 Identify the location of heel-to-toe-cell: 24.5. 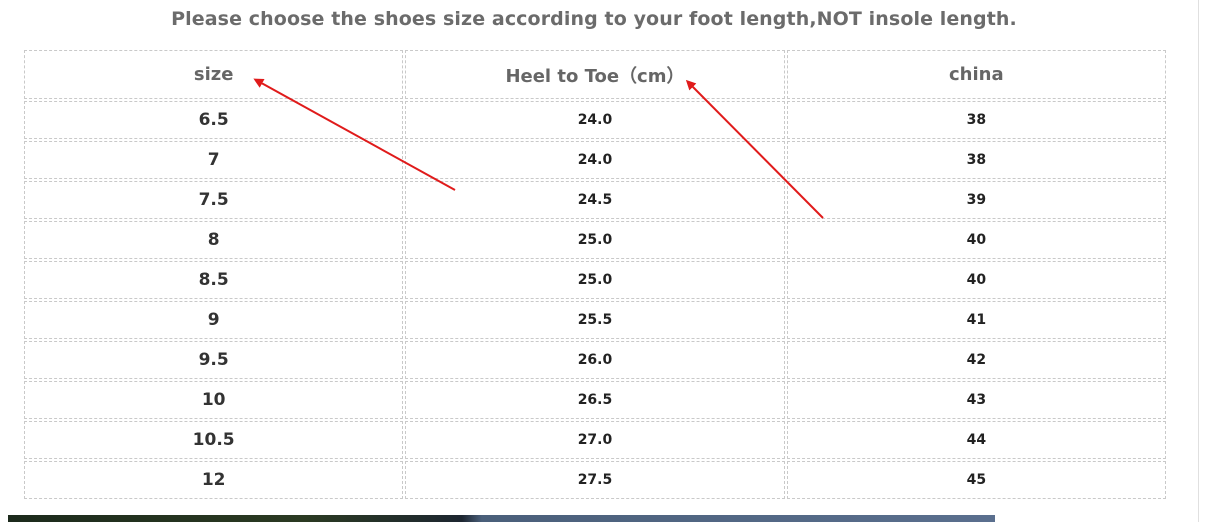
(595, 200).